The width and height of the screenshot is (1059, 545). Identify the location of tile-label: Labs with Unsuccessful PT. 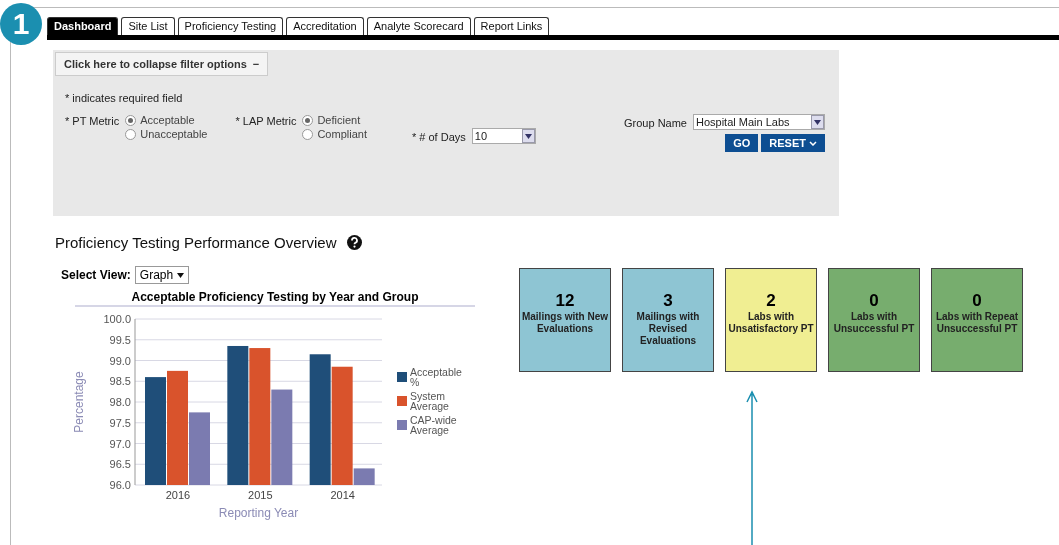
(874, 323).